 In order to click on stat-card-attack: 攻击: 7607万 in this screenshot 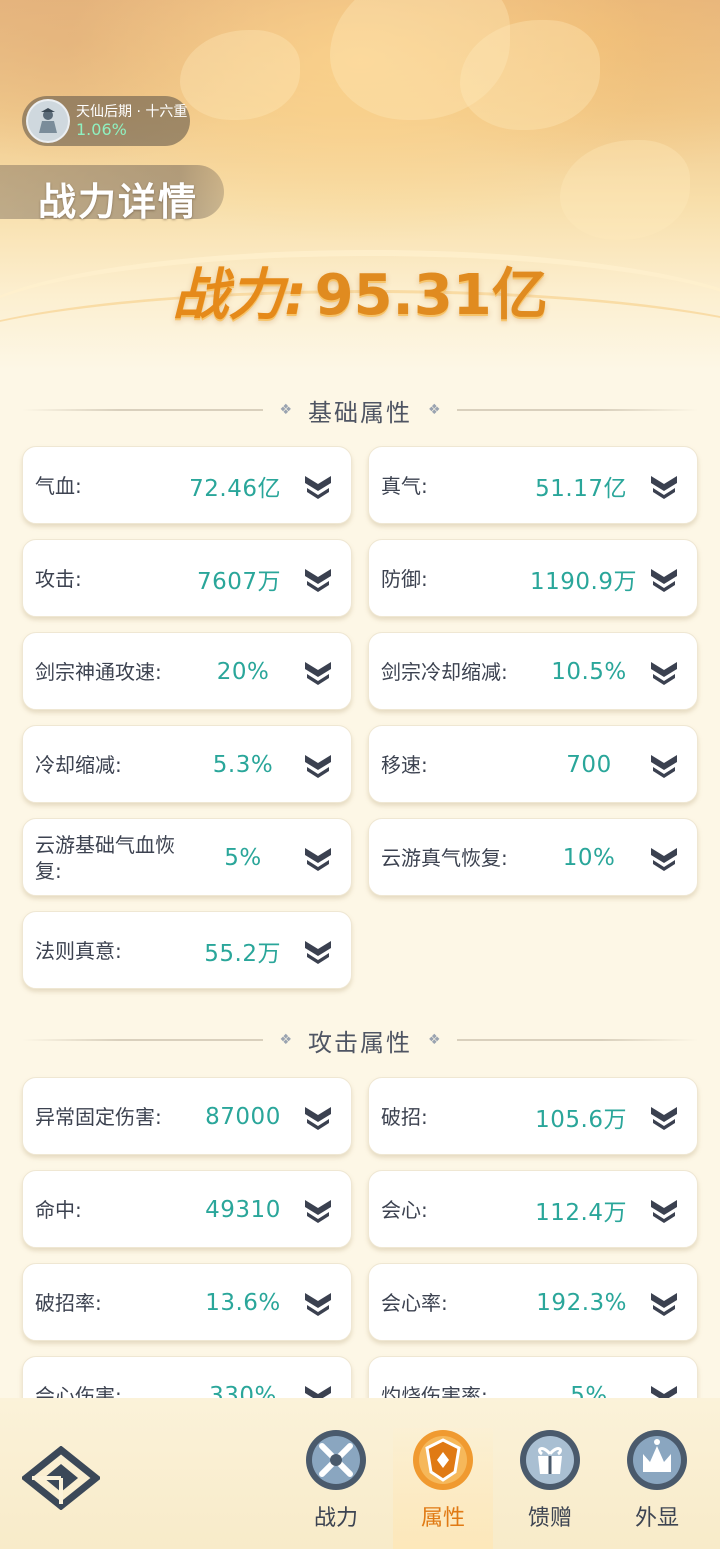, I will do `click(187, 578)`.